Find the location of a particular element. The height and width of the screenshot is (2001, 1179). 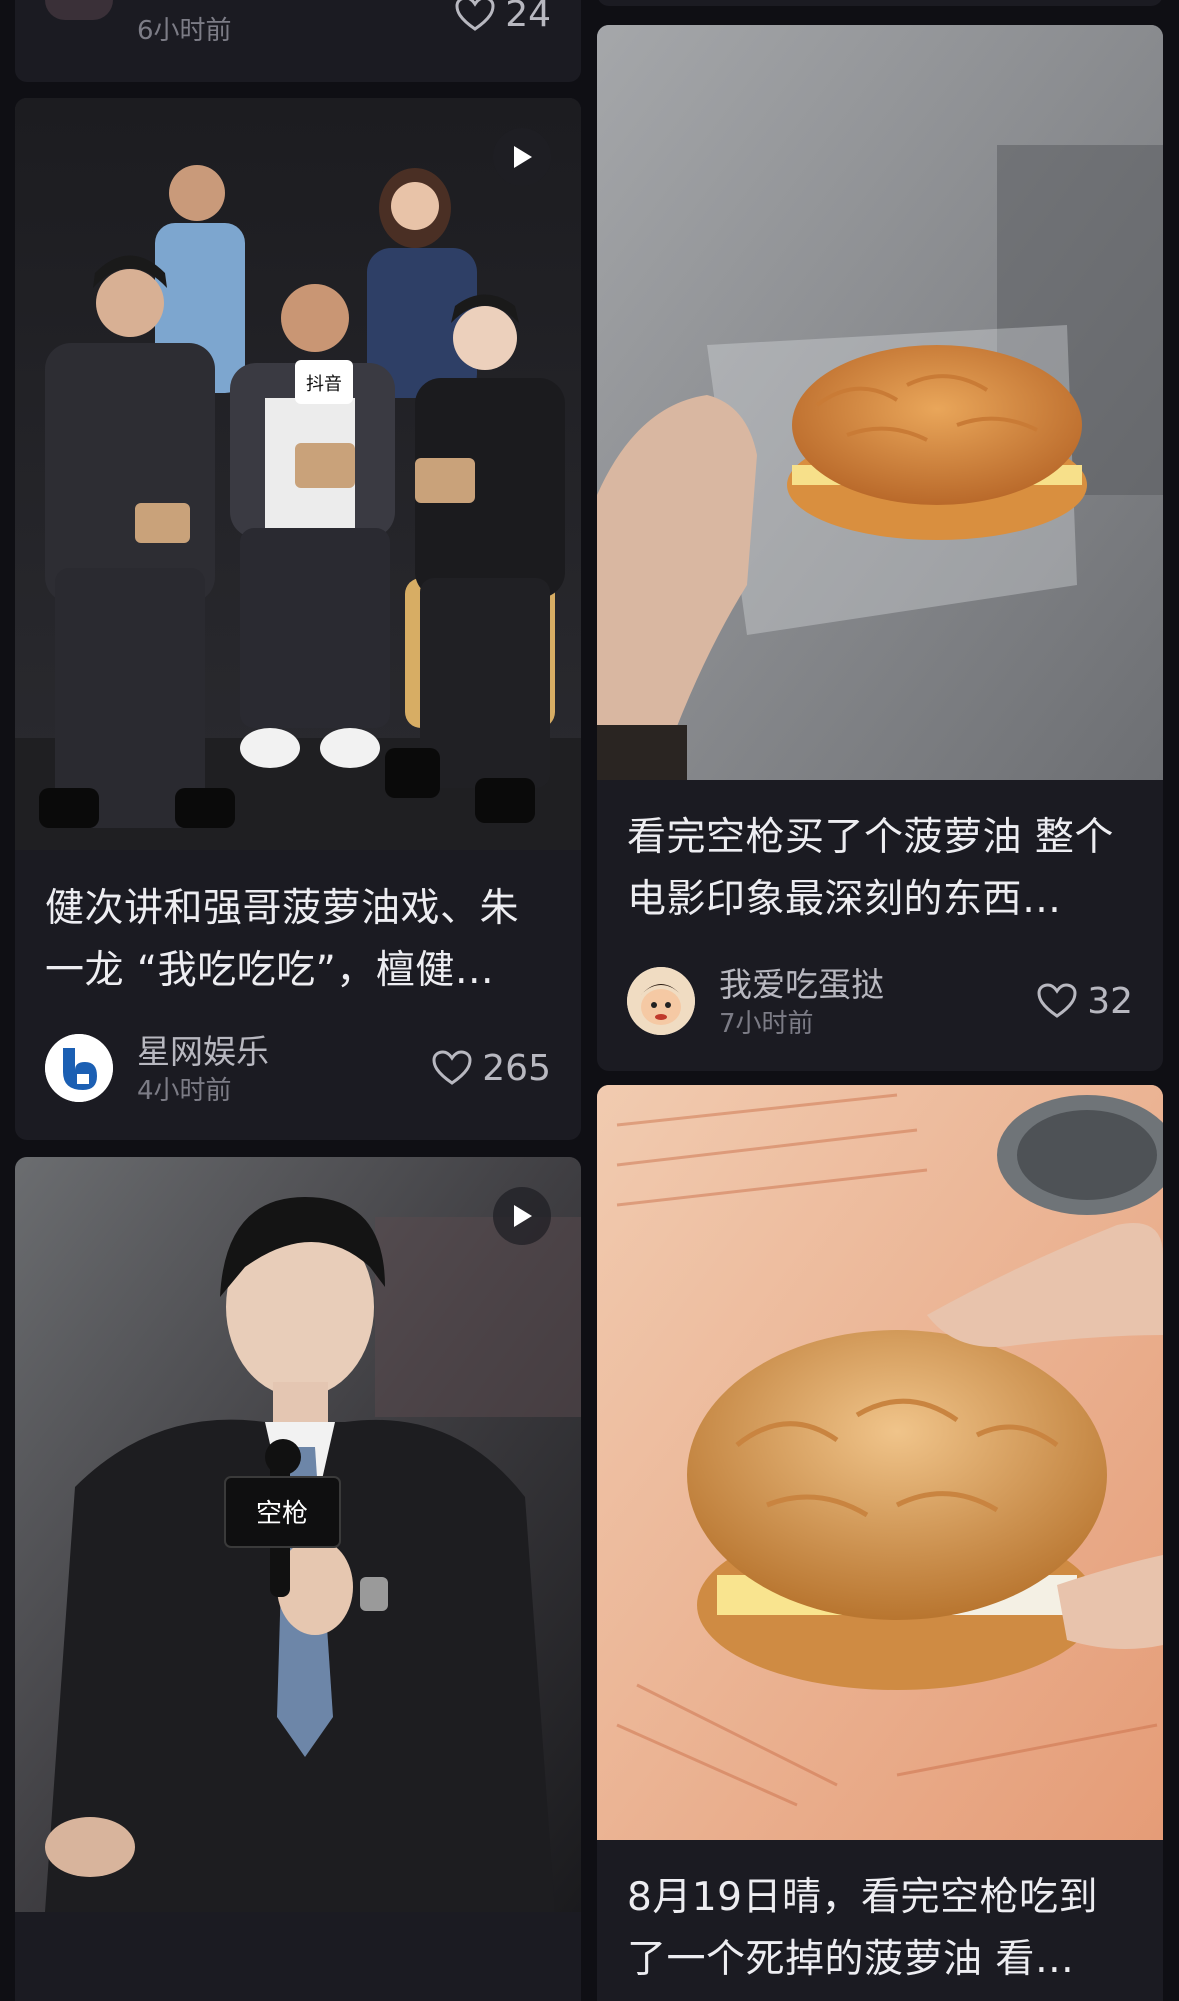

post-time: 7小时前 is located at coordinates (766, 1024).